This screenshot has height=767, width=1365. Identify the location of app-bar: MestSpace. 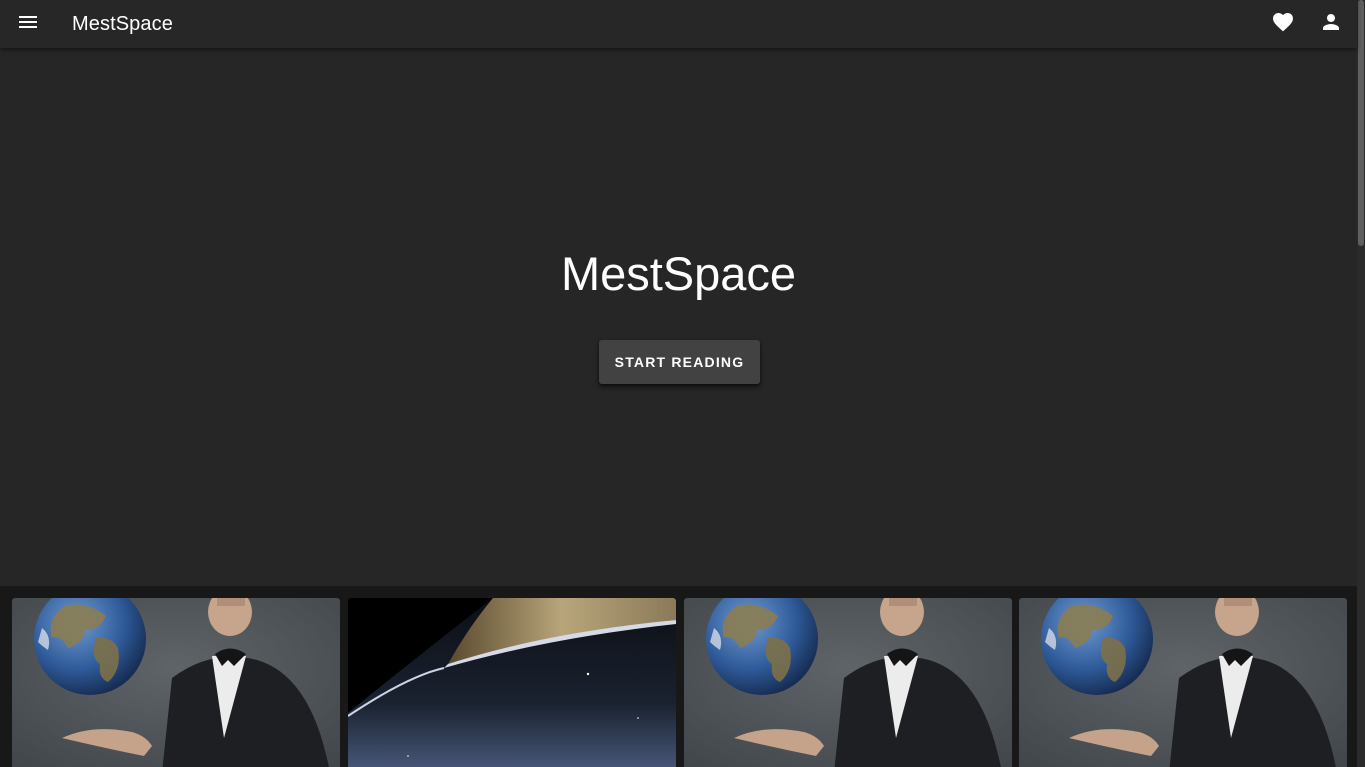
(678, 24).